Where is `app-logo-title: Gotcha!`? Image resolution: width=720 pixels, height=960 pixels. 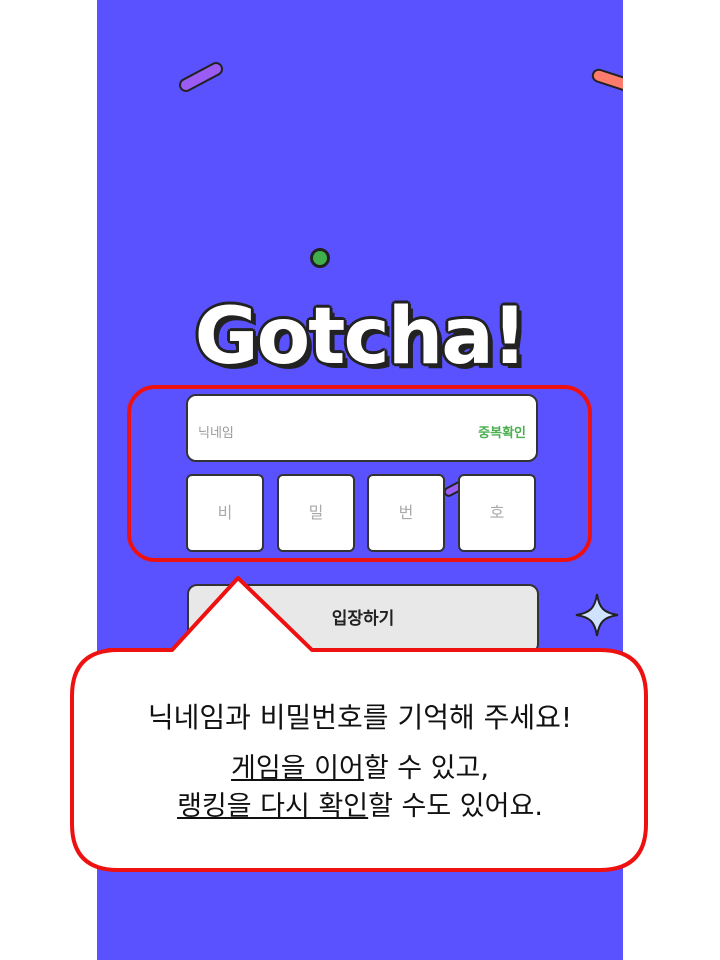
app-logo-title: Gotcha! is located at coordinates (361, 337).